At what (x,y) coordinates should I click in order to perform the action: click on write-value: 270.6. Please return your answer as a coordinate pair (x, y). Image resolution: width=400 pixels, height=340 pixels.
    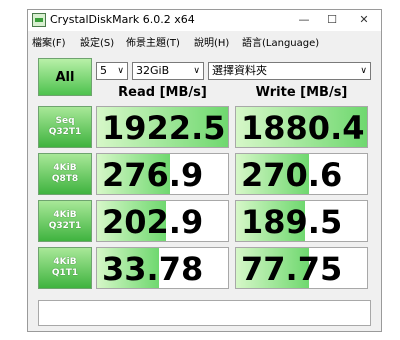
    Looking at the image, I should click on (292, 175).